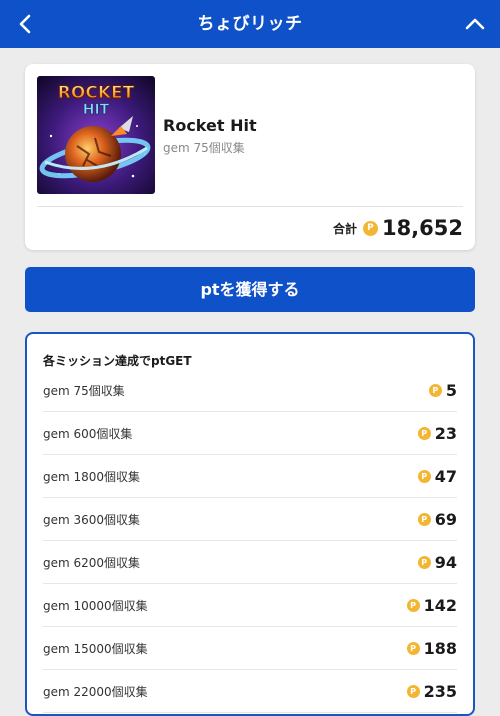 The width and height of the screenshot is (500, 716). What do you see at coordinates (250, 562) in the screenshot?
I see `mission-row: gem 6200個収集 P 94` at bounding box center [250, 562].